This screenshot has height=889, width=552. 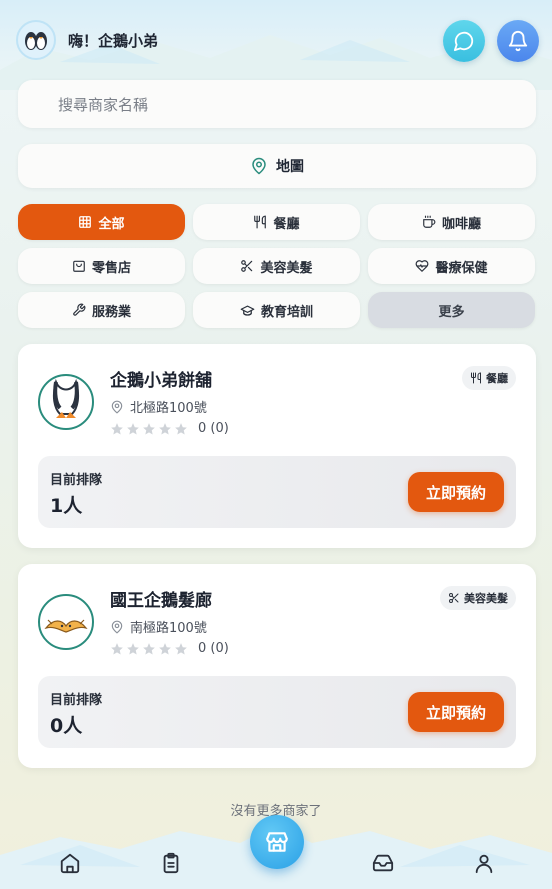 I want to click on map-button-label: 地圖, so click(x=290, y=167).